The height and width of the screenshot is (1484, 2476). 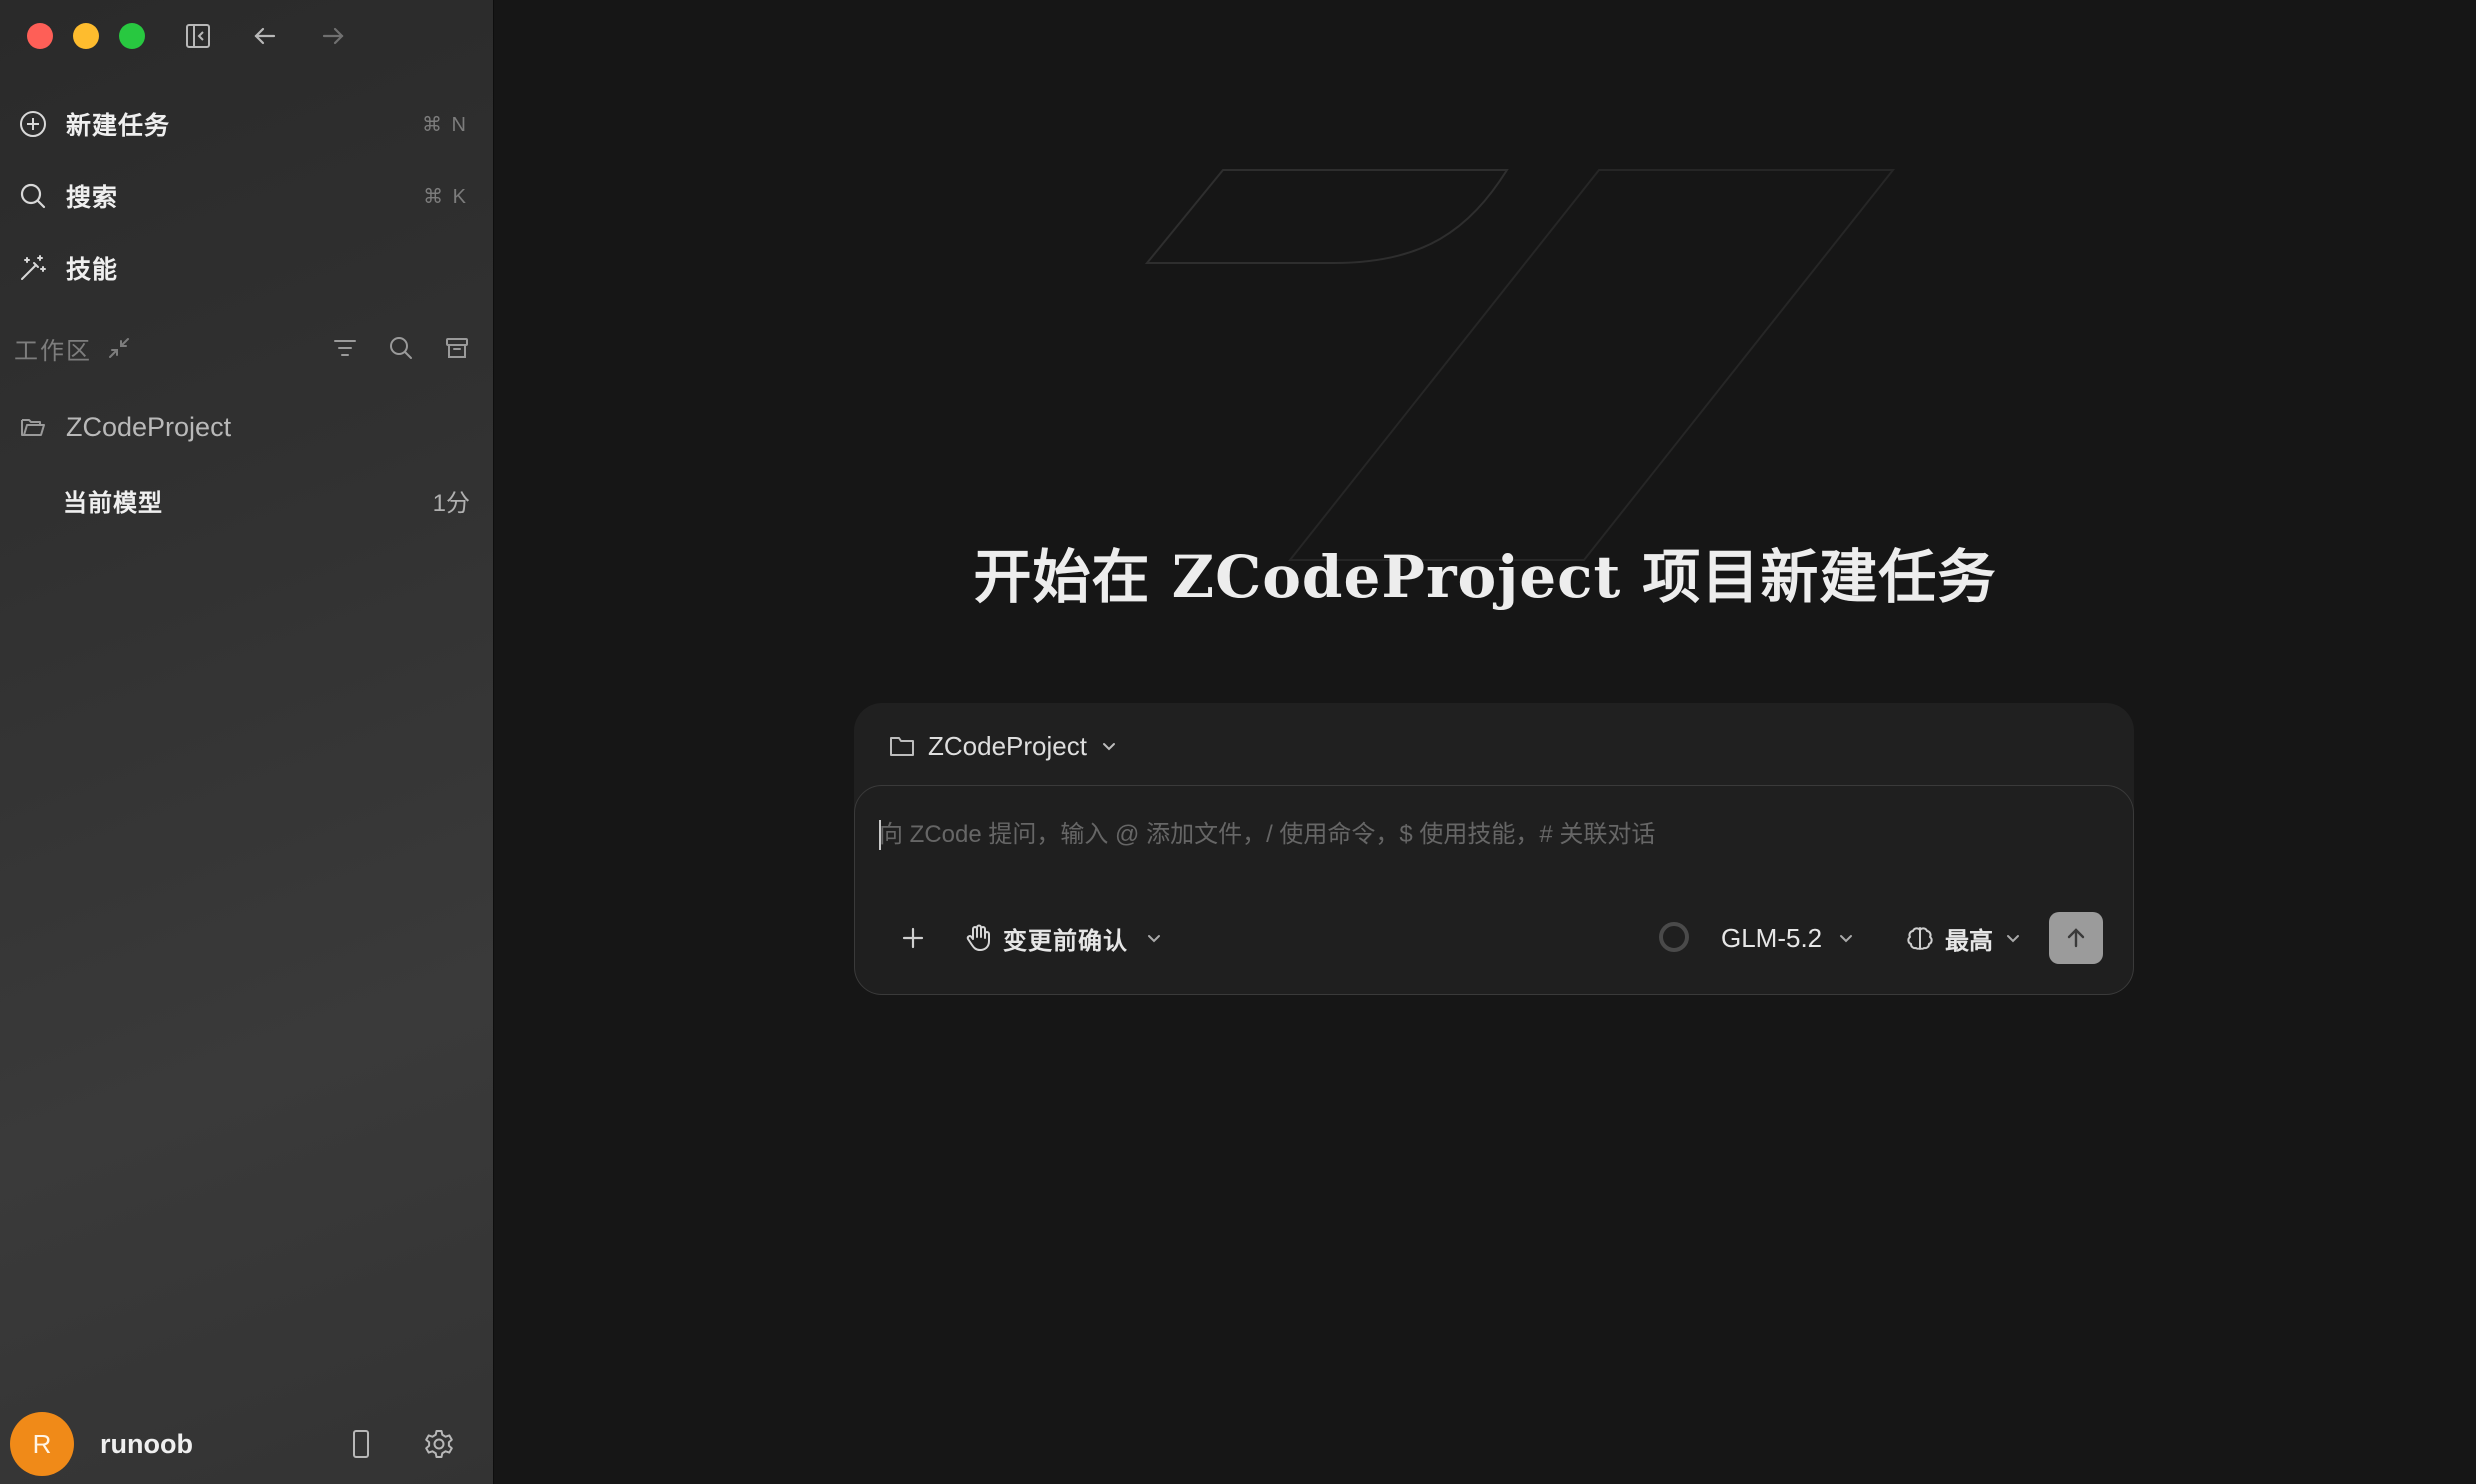 What do you see at coordinates (880, 835) in the screenshot?
I see `text-caret` at bounding box center [880, 835].